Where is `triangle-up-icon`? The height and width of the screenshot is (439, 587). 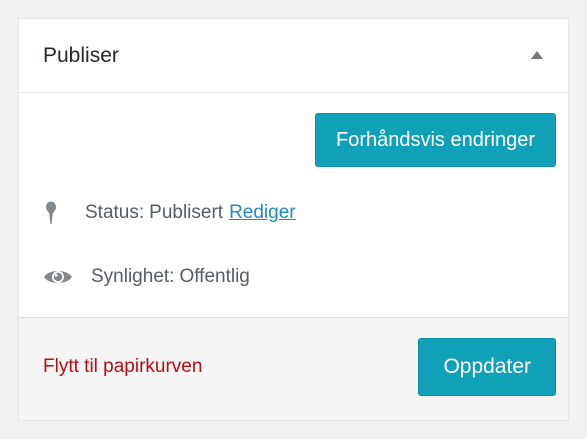 triangle-up-icon is located at coordinates (537, 56).